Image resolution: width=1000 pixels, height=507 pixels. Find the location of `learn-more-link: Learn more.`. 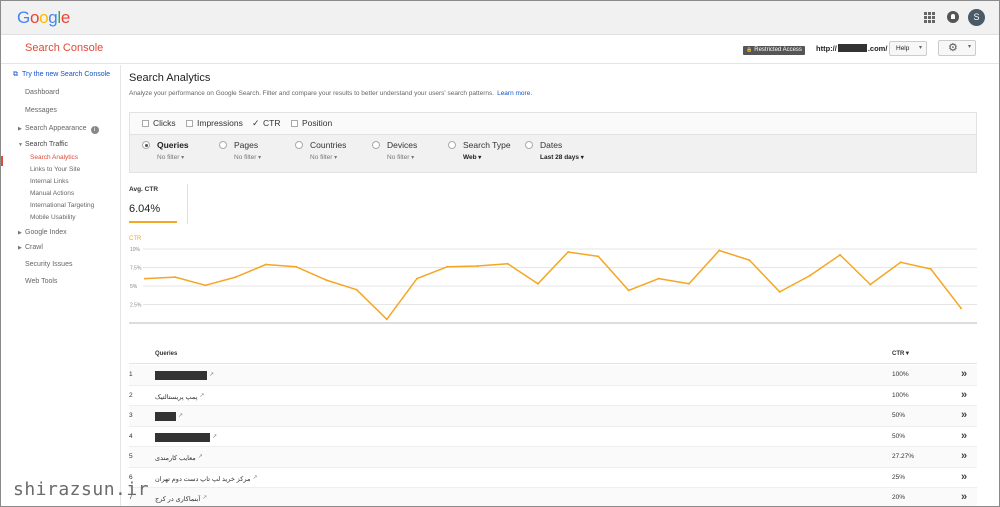

learn-more-link: Learn more. is located at coordinates (514, 93).